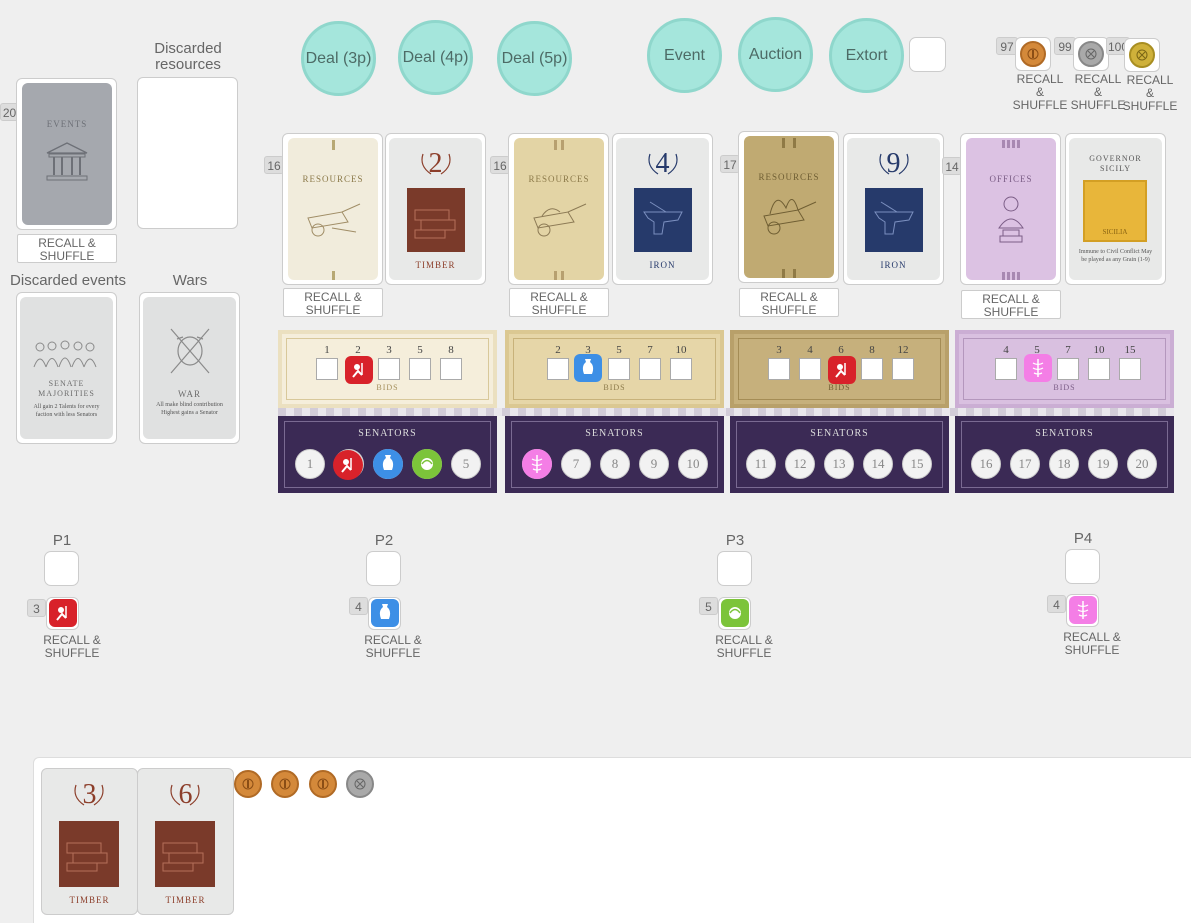 This screenshot has height=923, width=1191. Describe the element at coordinates (576, 464) in the screenshot. I see `senator-seat: 7` at that location.